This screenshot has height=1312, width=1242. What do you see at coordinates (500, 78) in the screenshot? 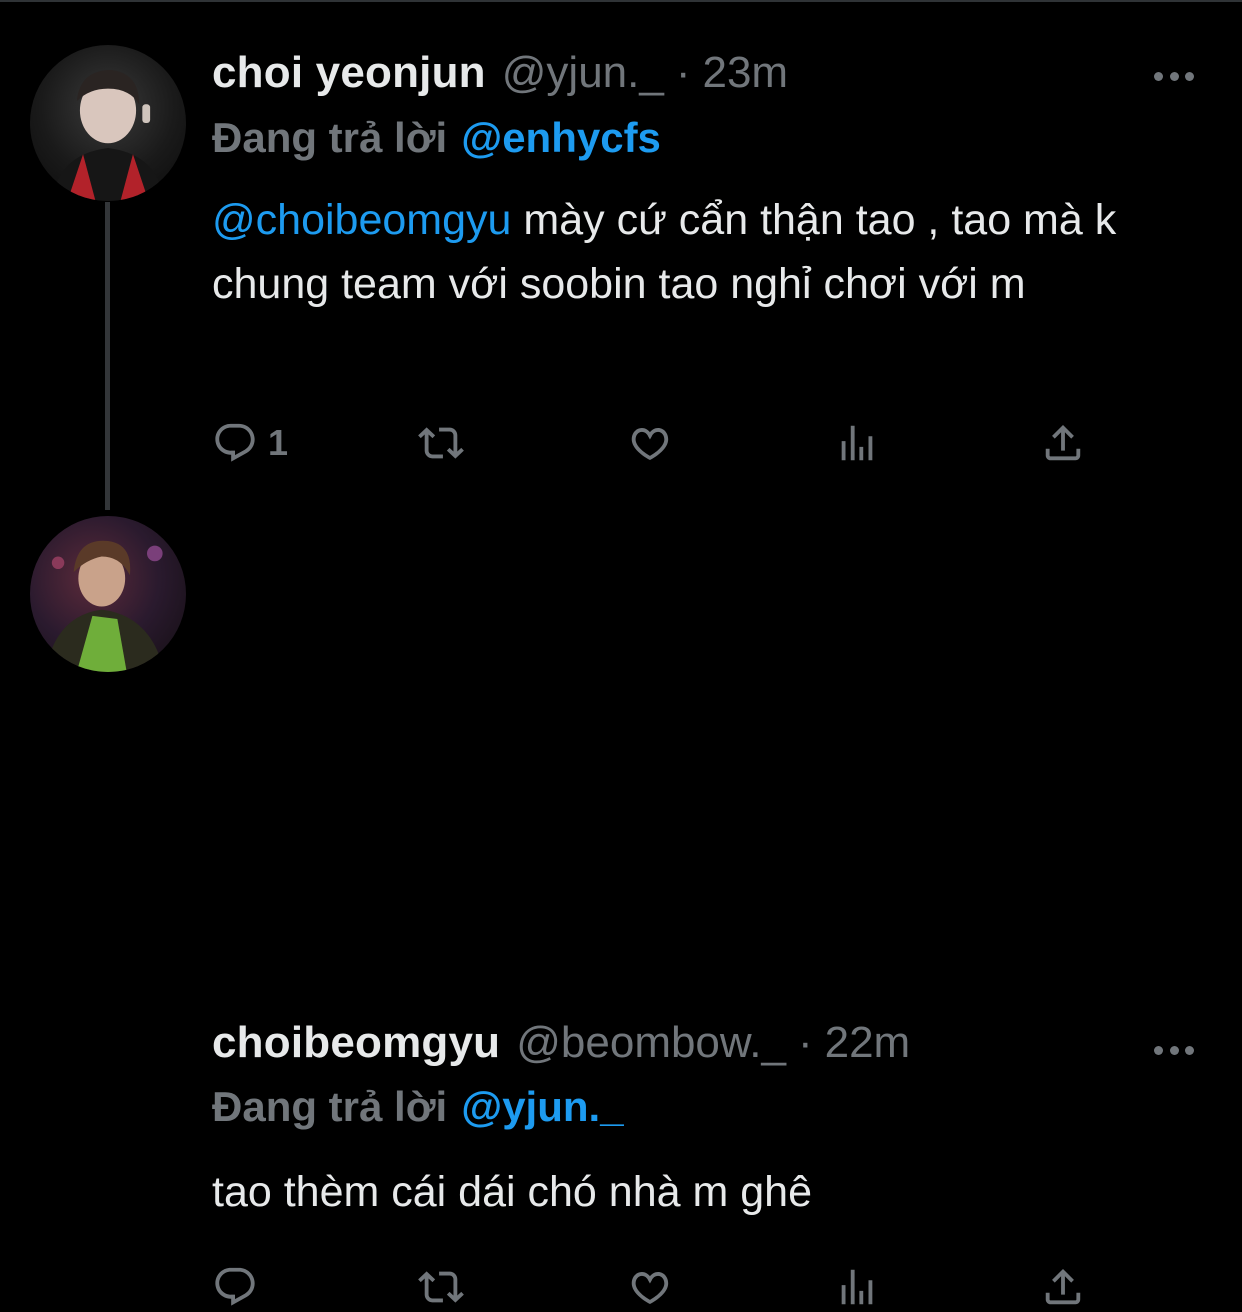
I see `tweet-header: choi yeonjun @yjun._ · 23m` at bounding box center [500, 78].